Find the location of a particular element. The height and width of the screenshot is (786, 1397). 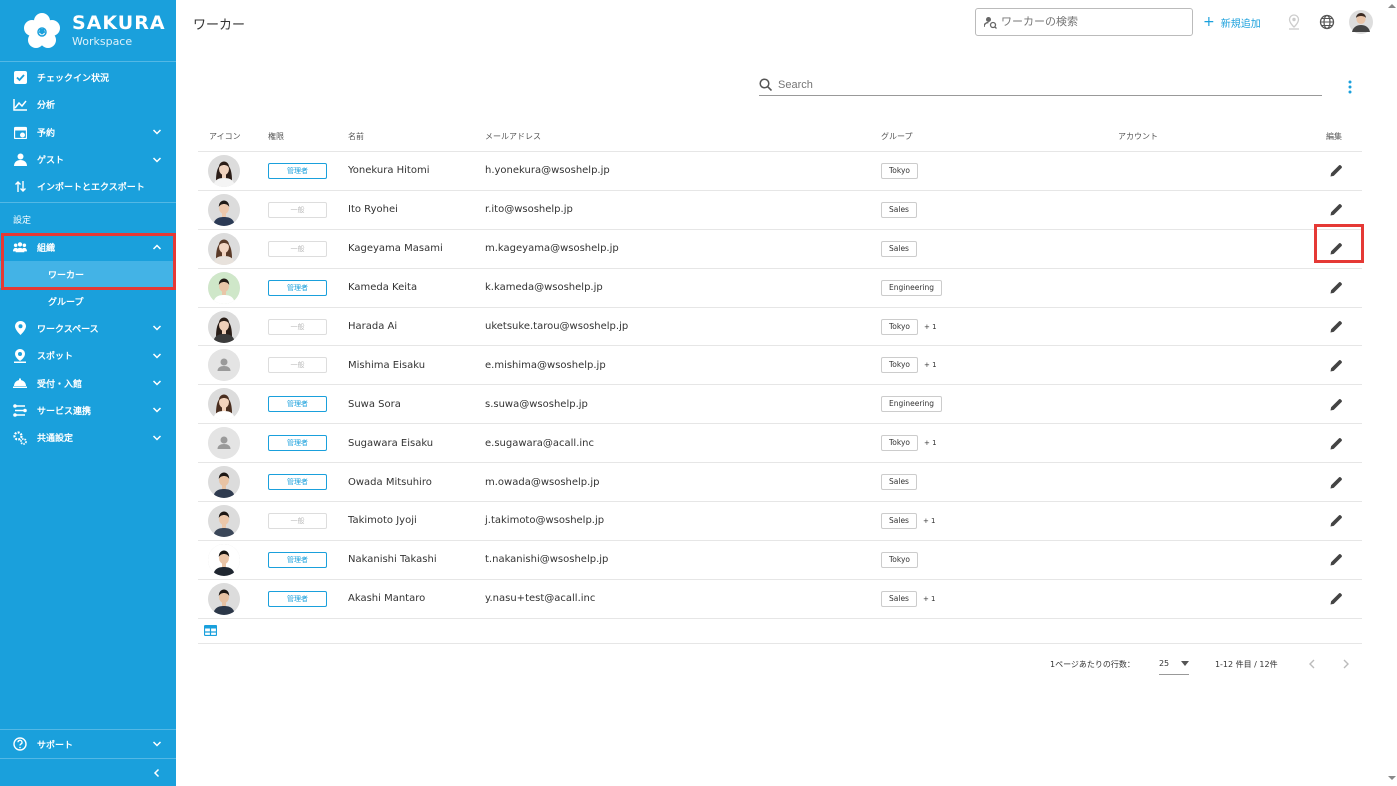

nav-service-integration: サービス連携 is located at coordinates (88, 410).